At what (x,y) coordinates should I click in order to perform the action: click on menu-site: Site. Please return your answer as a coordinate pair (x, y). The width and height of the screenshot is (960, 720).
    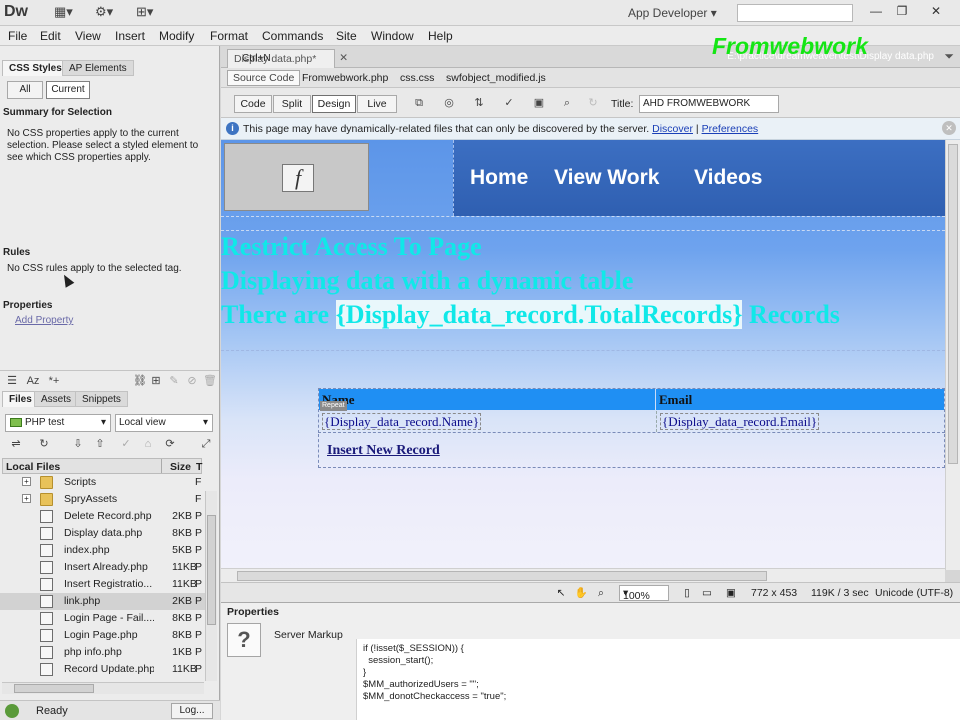
    Looking at the image, I should click on (346, 36).